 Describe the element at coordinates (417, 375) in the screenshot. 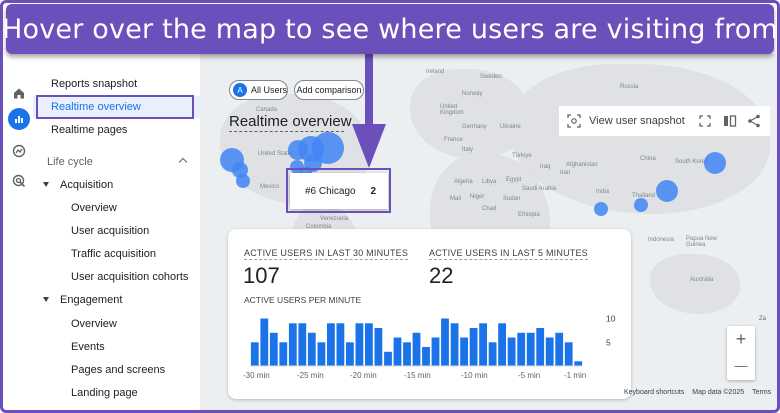

I see `x-tick-label: -15 min` at that location.